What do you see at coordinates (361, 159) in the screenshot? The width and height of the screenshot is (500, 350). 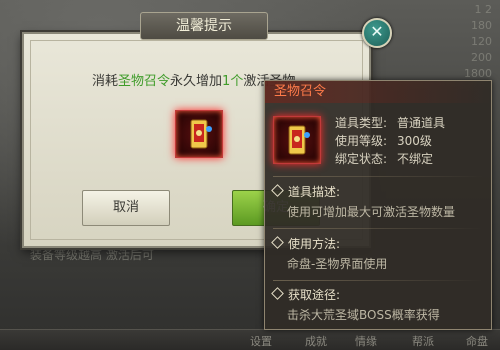 I see `attr-key: 绑定状态:` at bounding box center [361, 159].